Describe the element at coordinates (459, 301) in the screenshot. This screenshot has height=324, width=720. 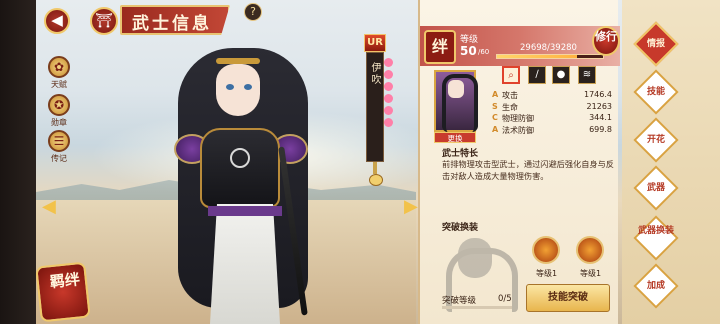
I see `break-level-label: 突破等级` at that location.